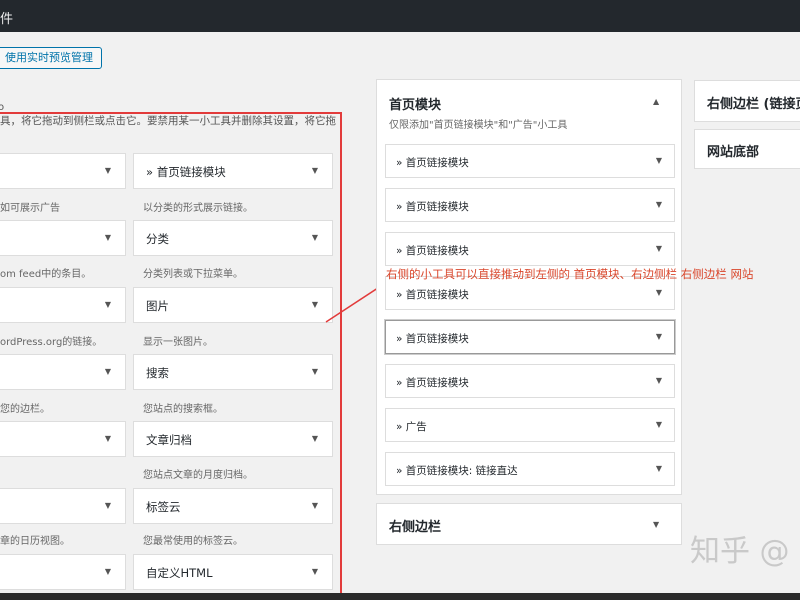 This screenshot has height=600, width=800. Describe the element at coordinates (233, 506) in the screenshot. I see `widget-card-tag-cloud: 标签云 ▼` at that location.